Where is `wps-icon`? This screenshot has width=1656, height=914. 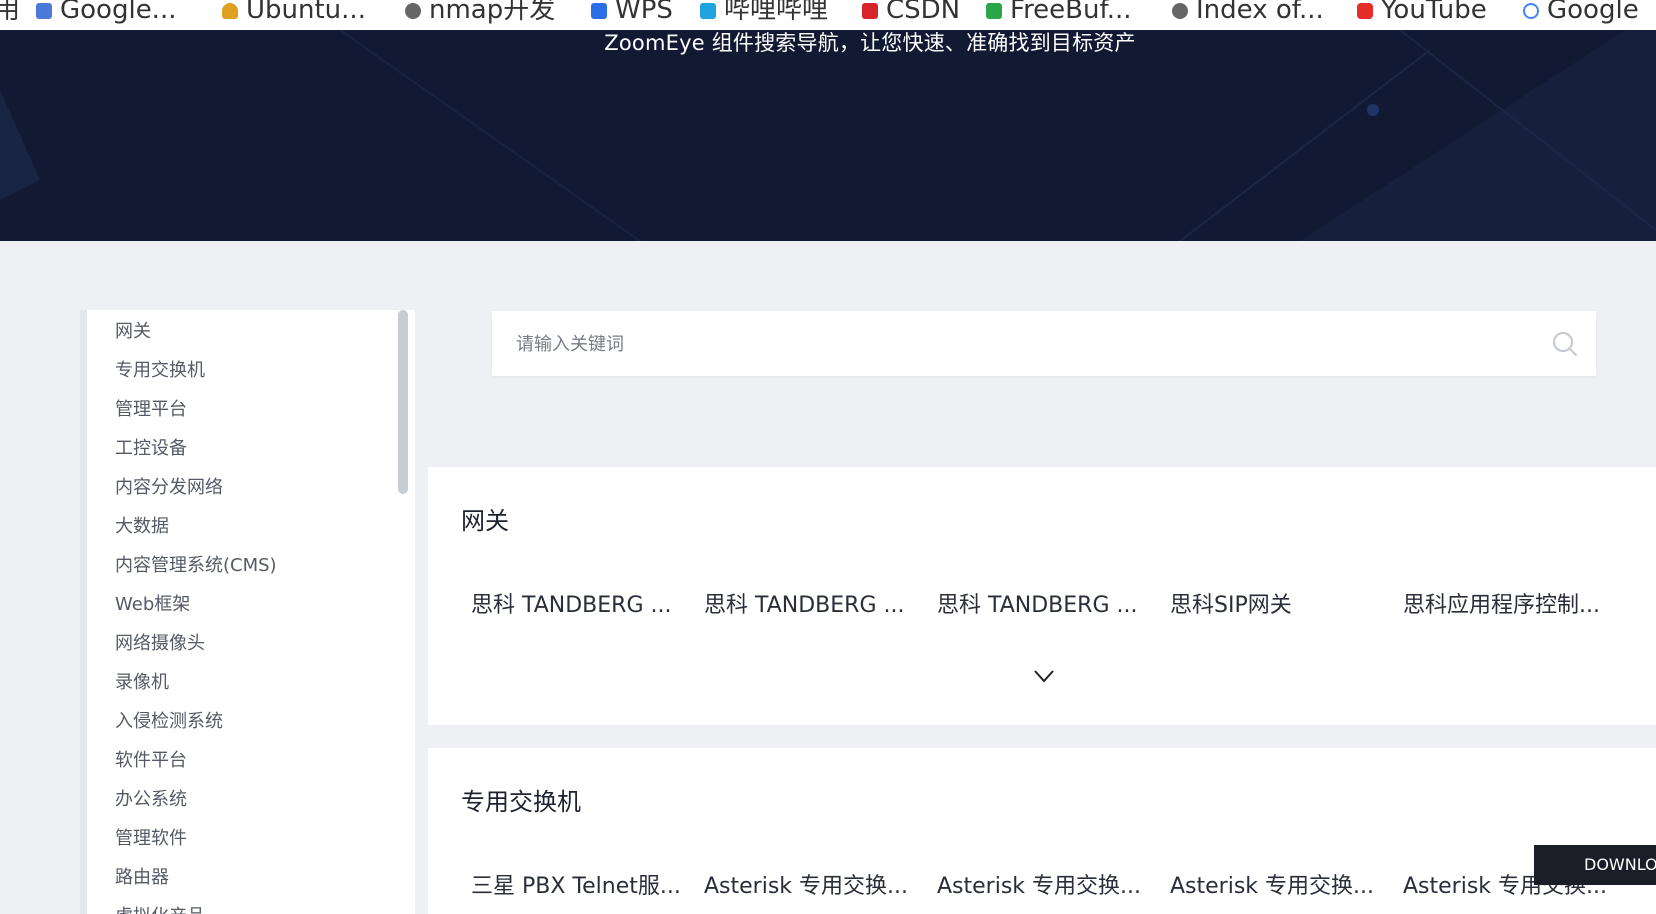
wps-icon is located at coordinates (599, 11).